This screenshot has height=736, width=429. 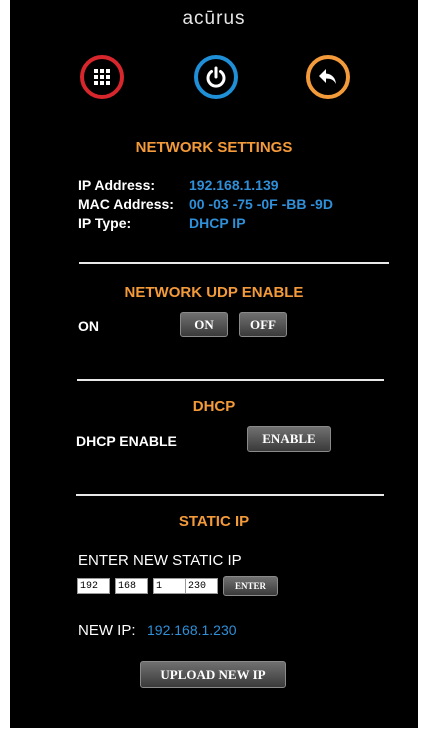 I want to click on back-button, so click(x=328, y=77).